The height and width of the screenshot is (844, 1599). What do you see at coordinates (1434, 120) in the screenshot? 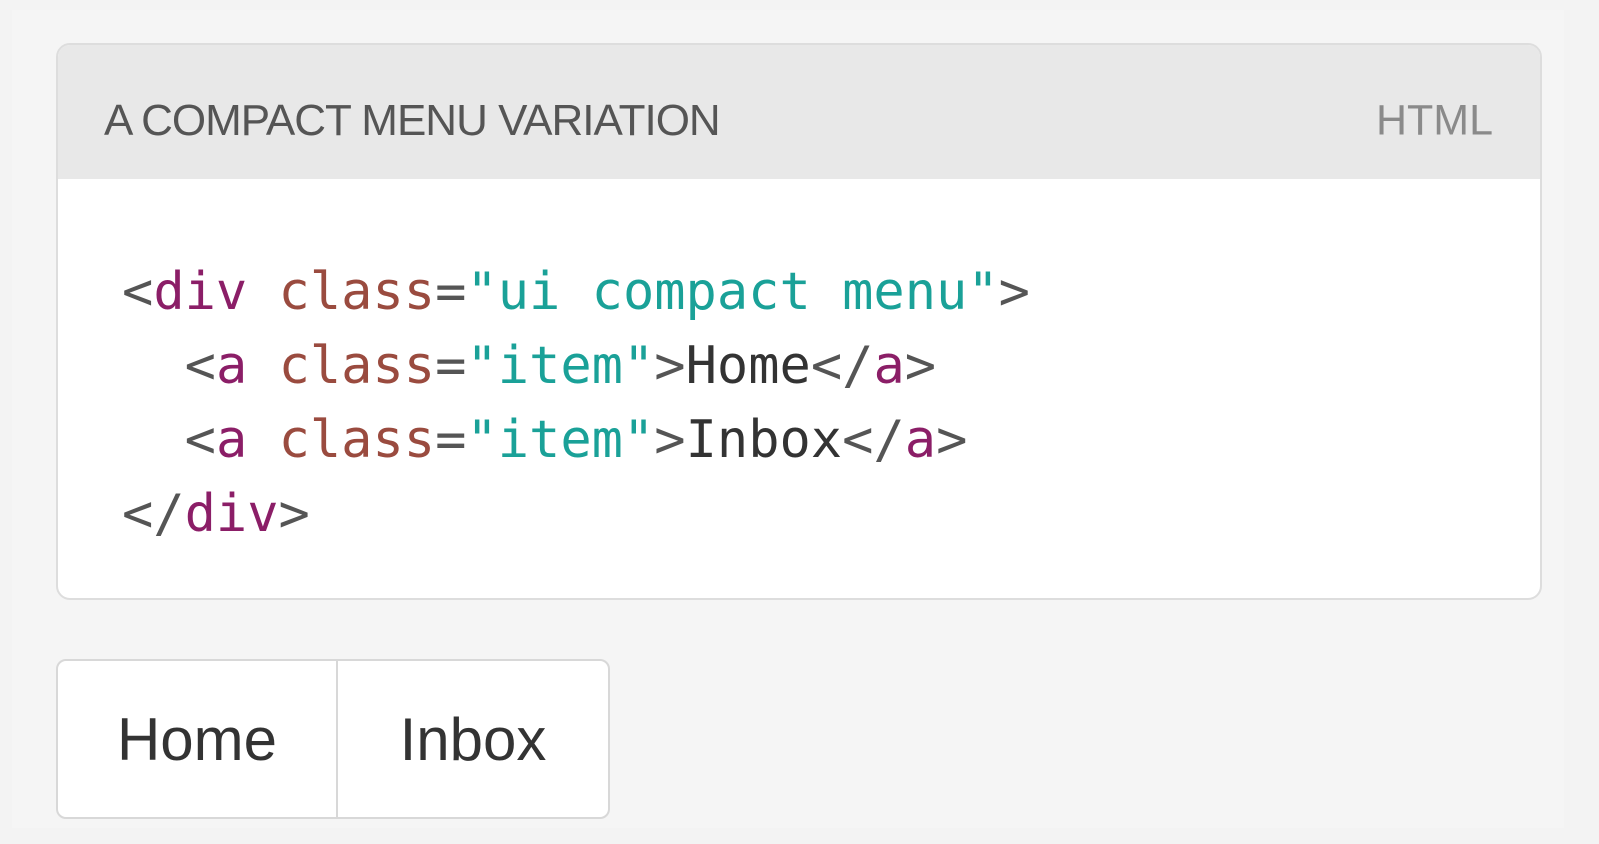
I see `code-language-label: HTML` at bounding box center [1434, 120].